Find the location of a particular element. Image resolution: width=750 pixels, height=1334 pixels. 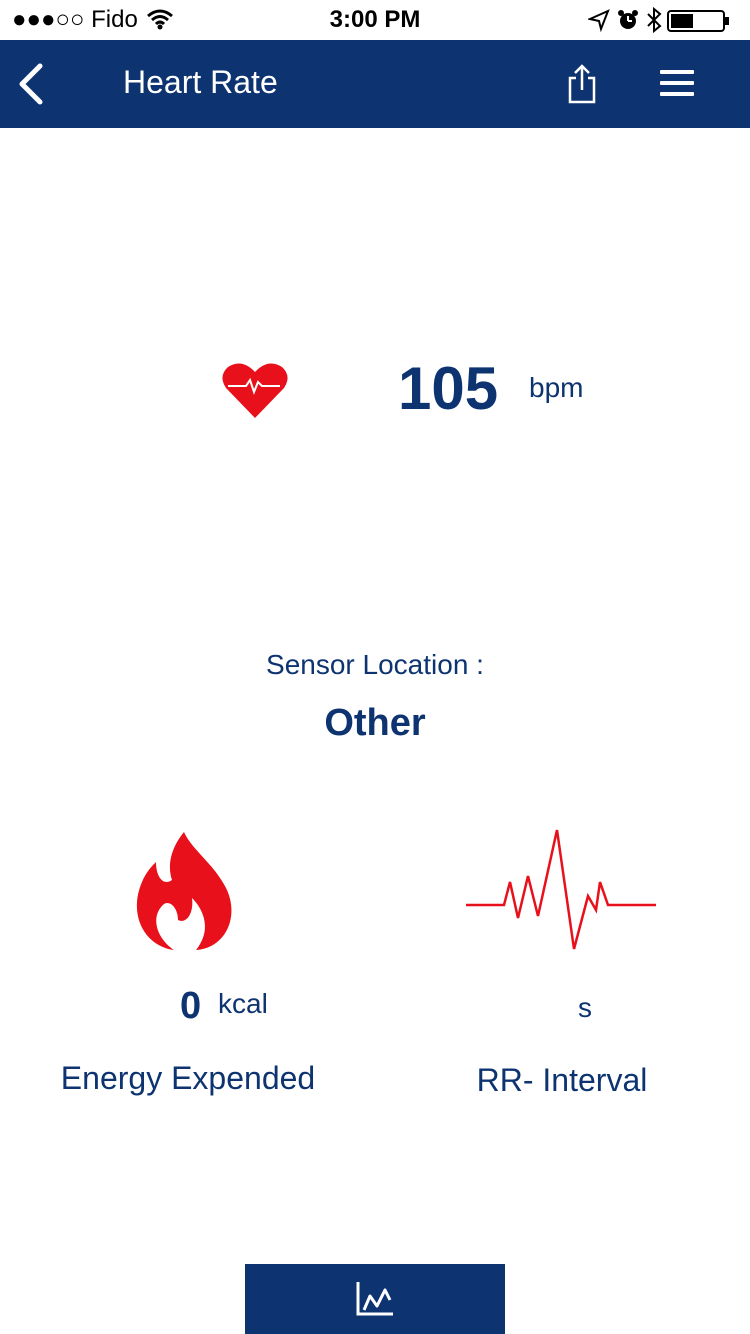

heart-icon is located at coordinates (255, 390).